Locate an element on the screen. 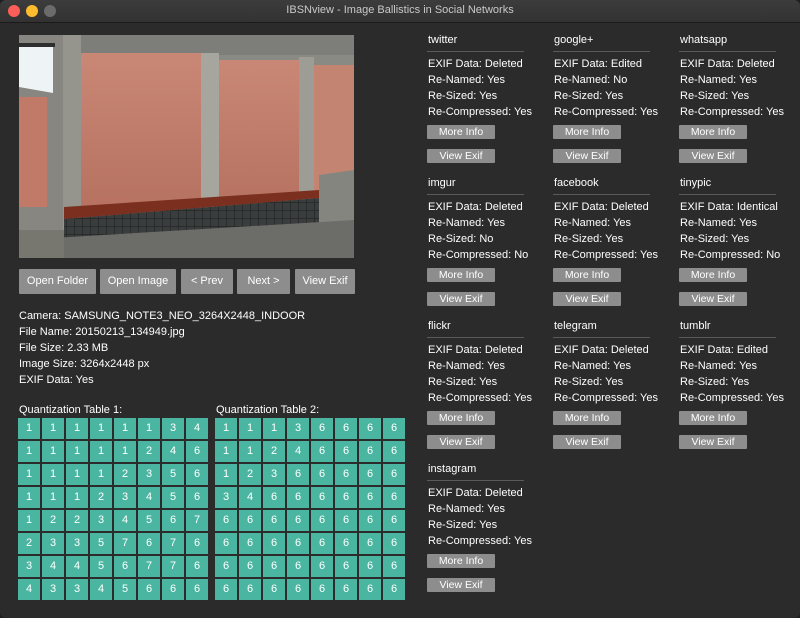 The width and height of the screenshot is (800, 618). recompressed-status: Re-Compressed: Yes is located at coordinates (606, 398).